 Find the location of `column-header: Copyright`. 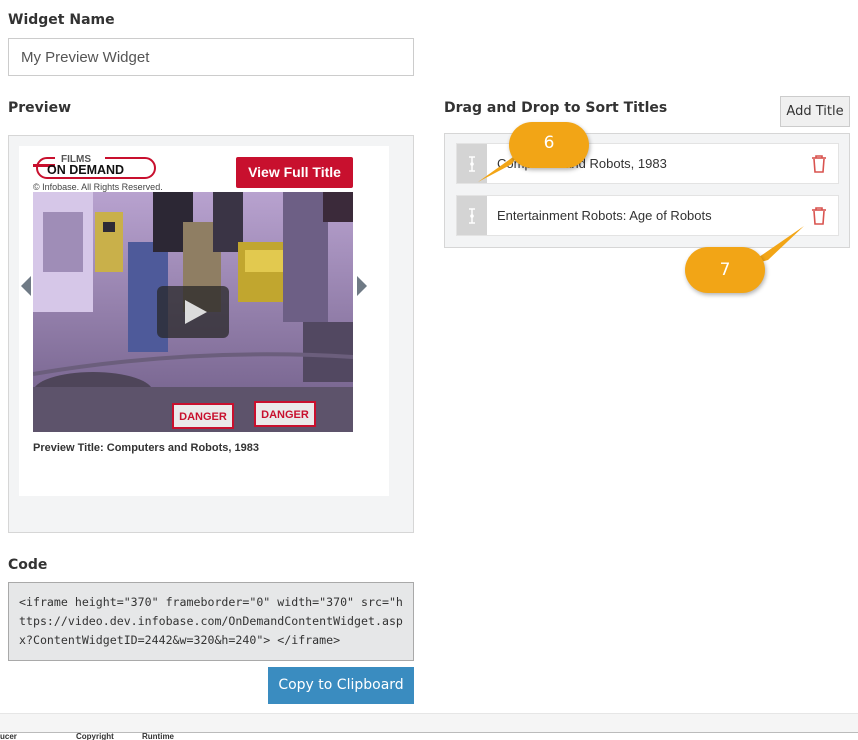

column-header: Copyright is located at coordinates (95, 736).